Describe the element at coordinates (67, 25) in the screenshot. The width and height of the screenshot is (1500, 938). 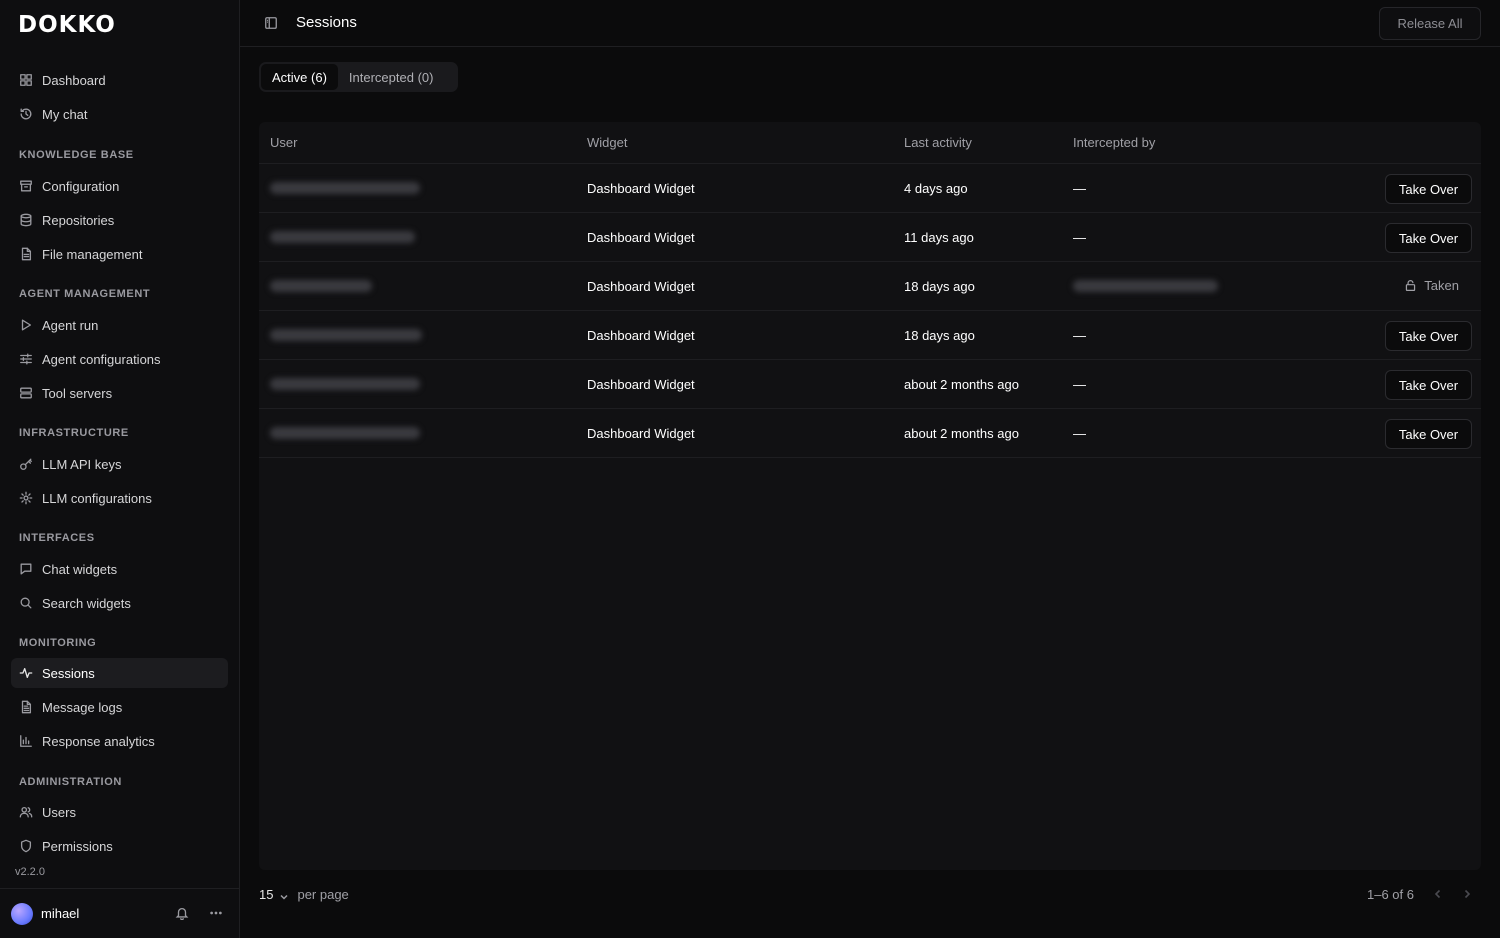
I see `app-logo: DOKKO` at that location.